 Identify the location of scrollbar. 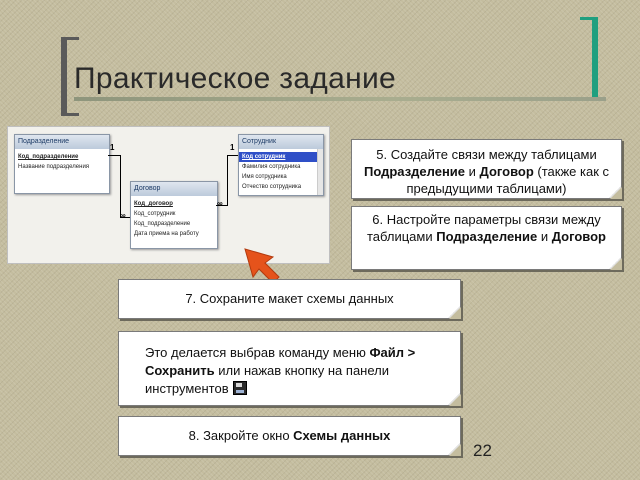
(320, 172).